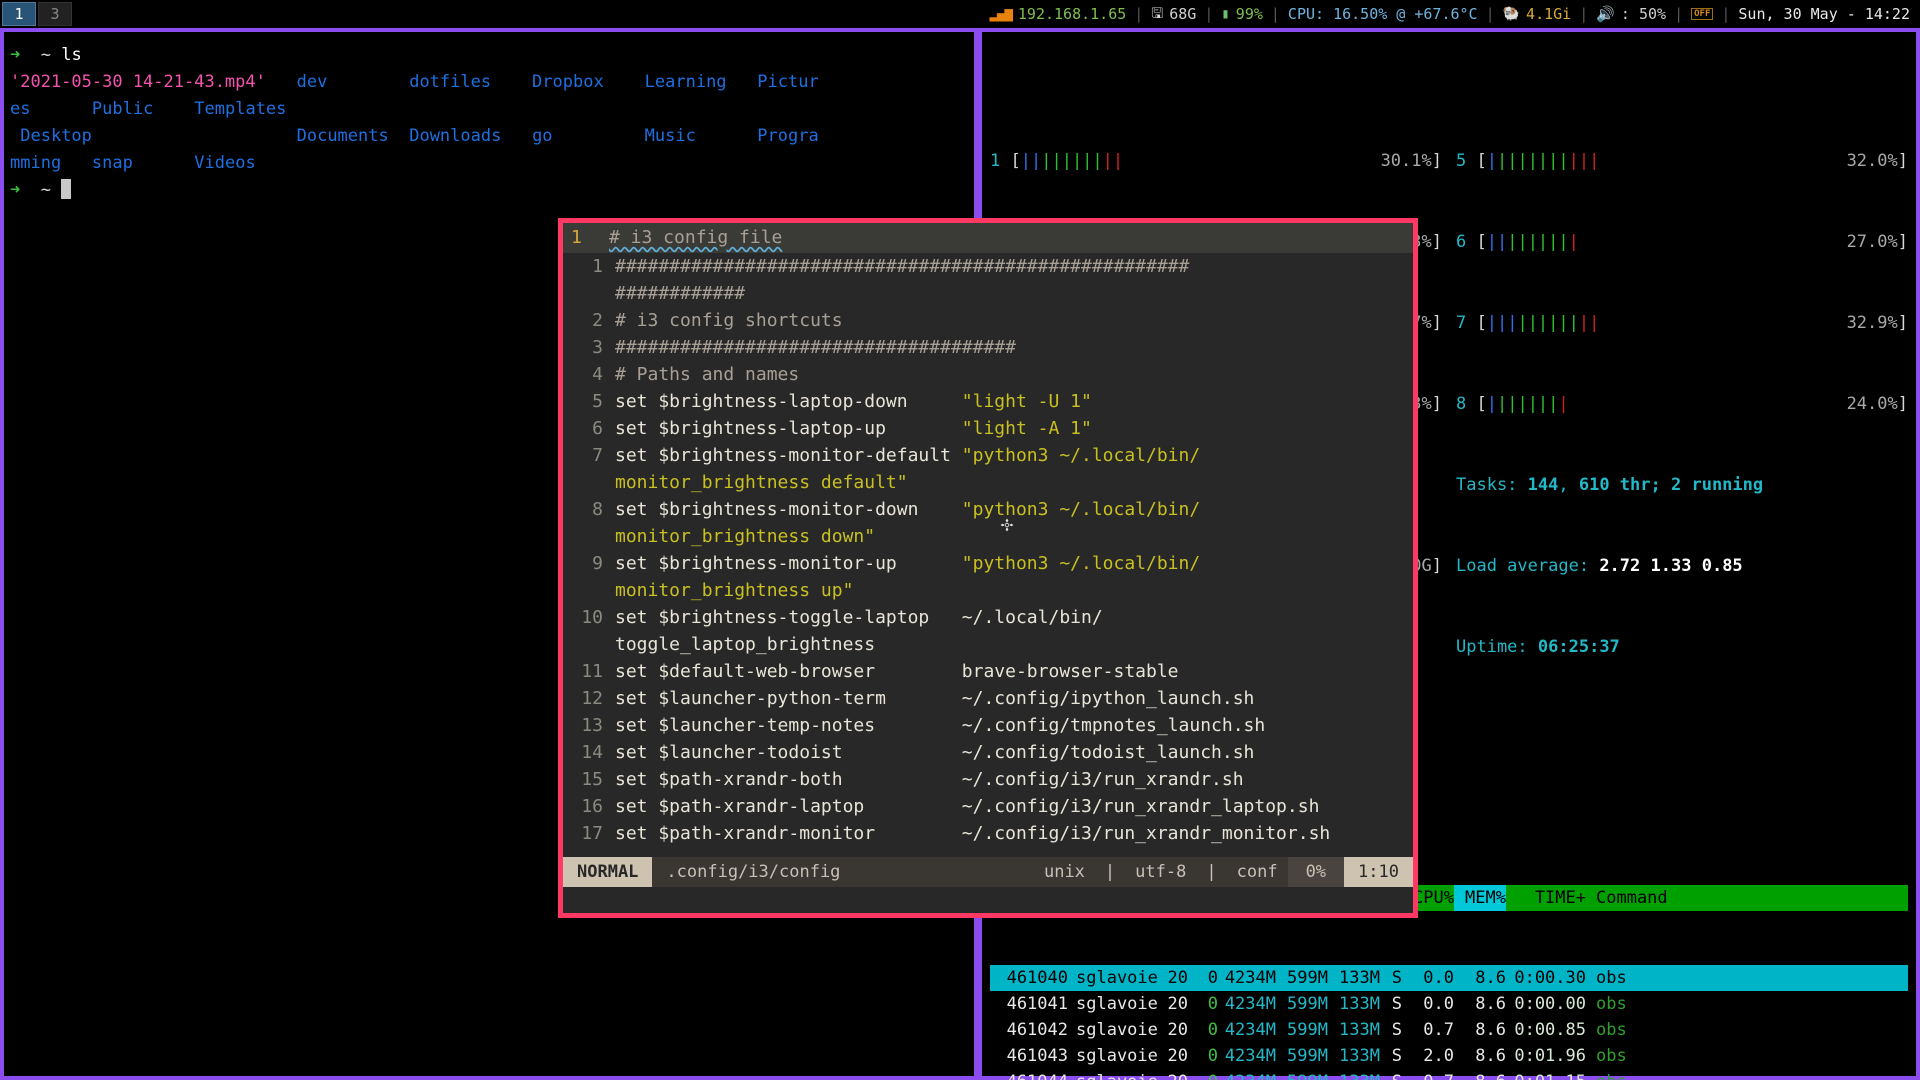 This screenshot has height=1080, width=1920. What do you see at coordinates (1026, 401) in the screenshot?
I see `code-token: "light -U 1"` at bounding box center [1026, 401].